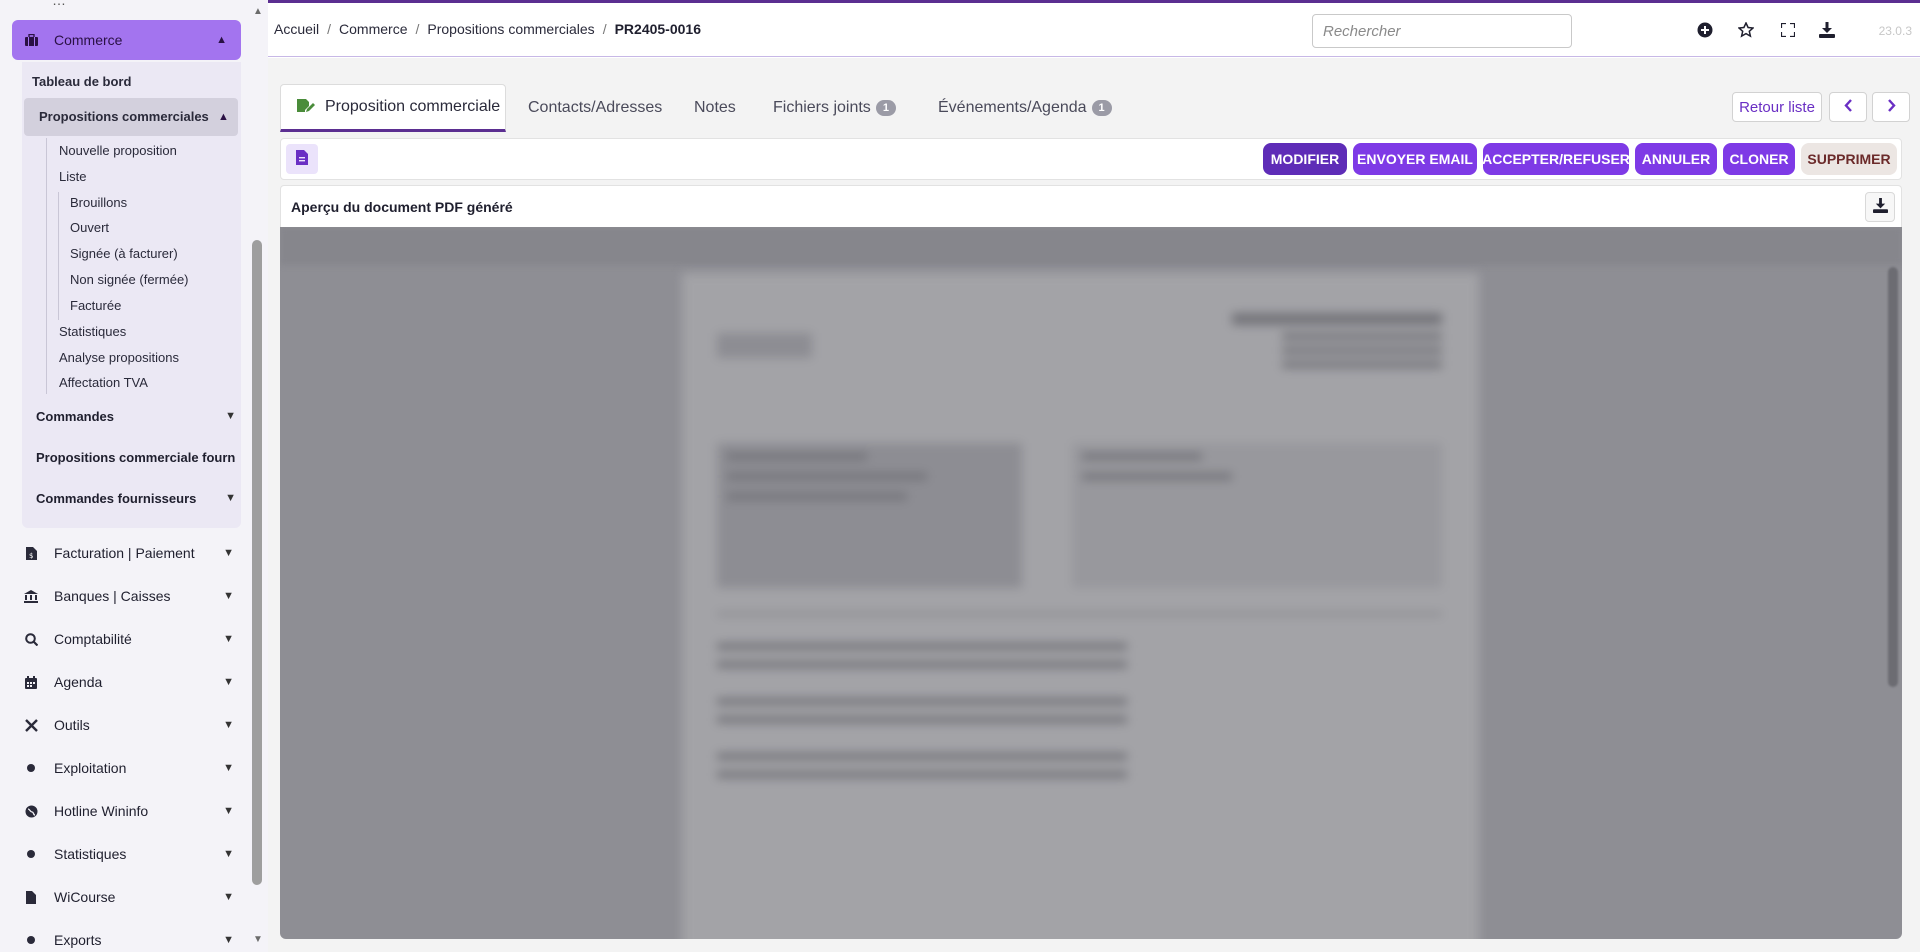 The height and width of the screenshot is (952, 1920). Describe the element at coordinates (258, 11) in the screenshot. I see `scroll-up-arrow: ▲` at that location.